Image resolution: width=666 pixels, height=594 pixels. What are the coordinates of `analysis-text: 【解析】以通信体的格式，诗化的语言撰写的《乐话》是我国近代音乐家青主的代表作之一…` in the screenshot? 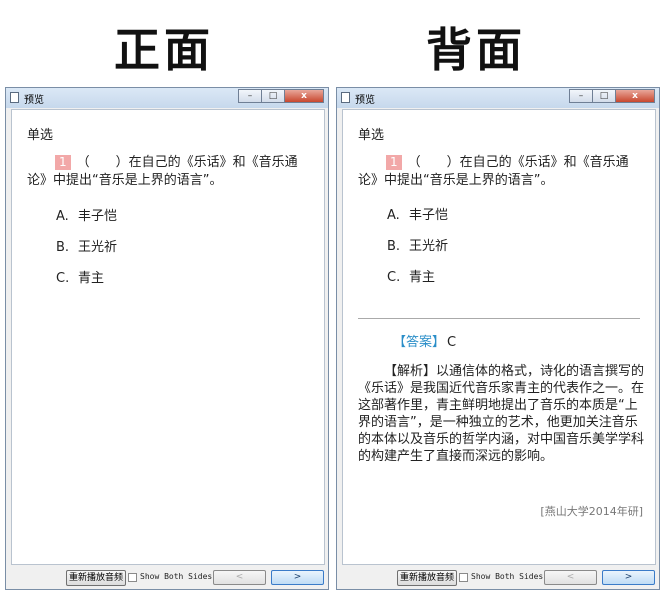 It's located at (501, 414).